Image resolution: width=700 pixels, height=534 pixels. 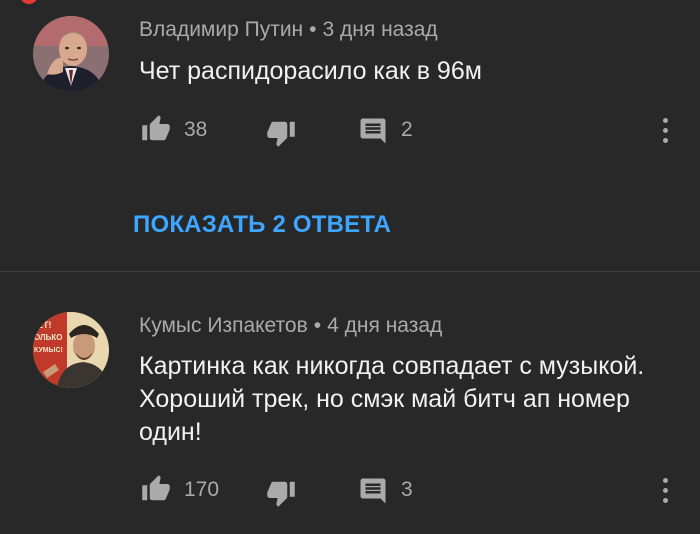 What do you see at coordinates (407, 129) in the screenshot?
I see `reply-count: 2` at bounding box center [407, 129].